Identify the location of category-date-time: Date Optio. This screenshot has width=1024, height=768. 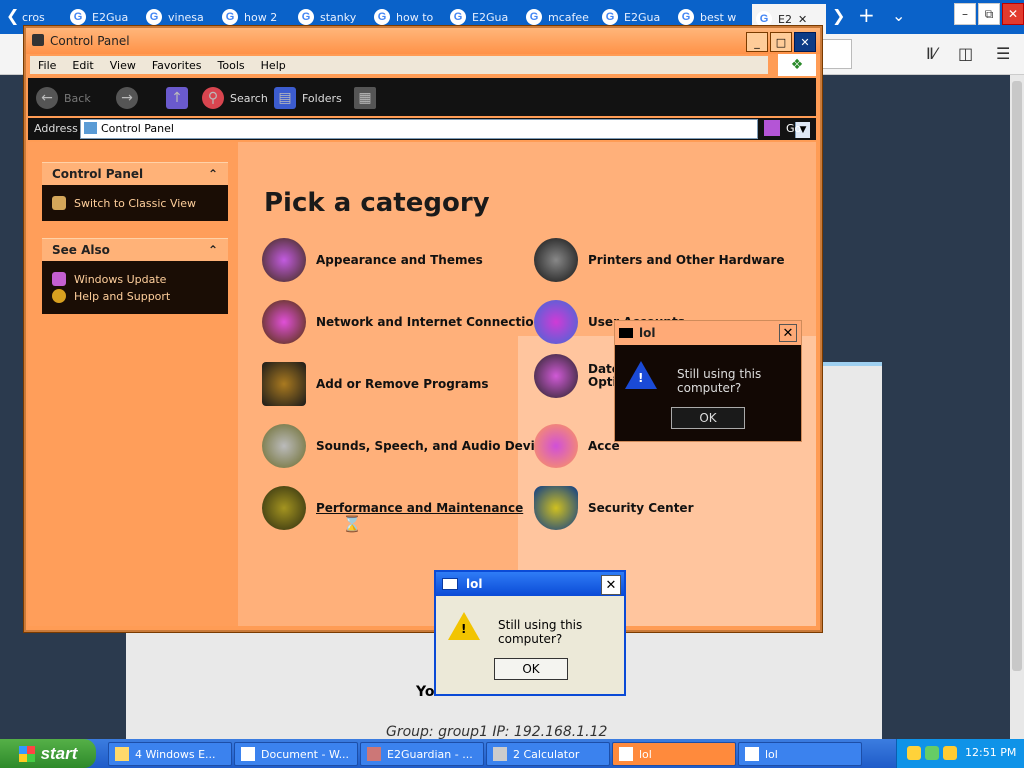
(579, 376).